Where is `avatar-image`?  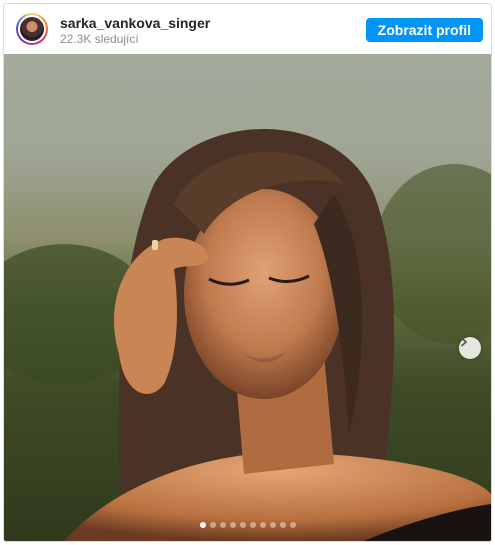
avatar-image is located at coordinates (32, 29).